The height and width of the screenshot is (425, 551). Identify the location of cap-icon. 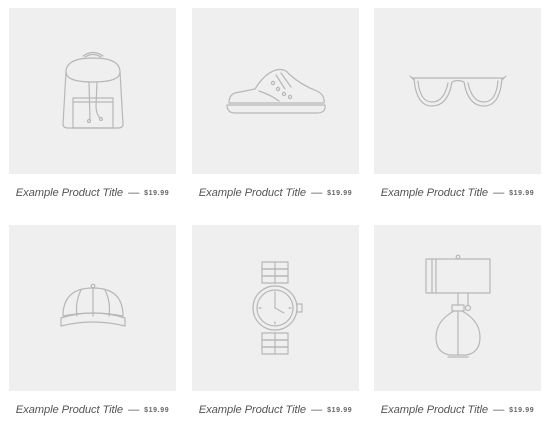
(92, 305).